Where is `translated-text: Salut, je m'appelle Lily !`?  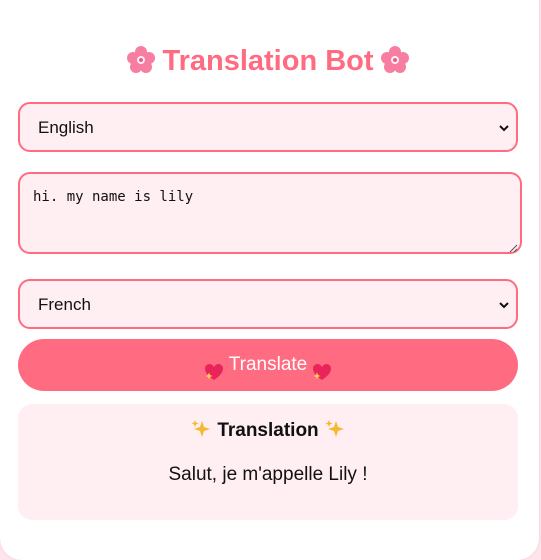
translated-text: Salut, je m'appelle Lily ! is located at coordinates (268, 474).